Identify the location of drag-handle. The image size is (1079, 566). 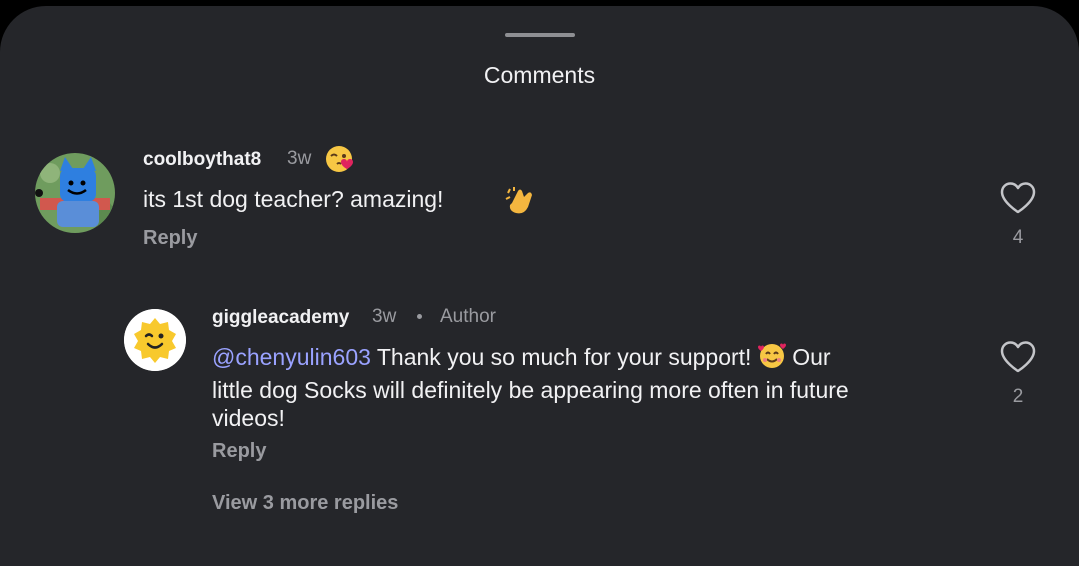
(540, 35).